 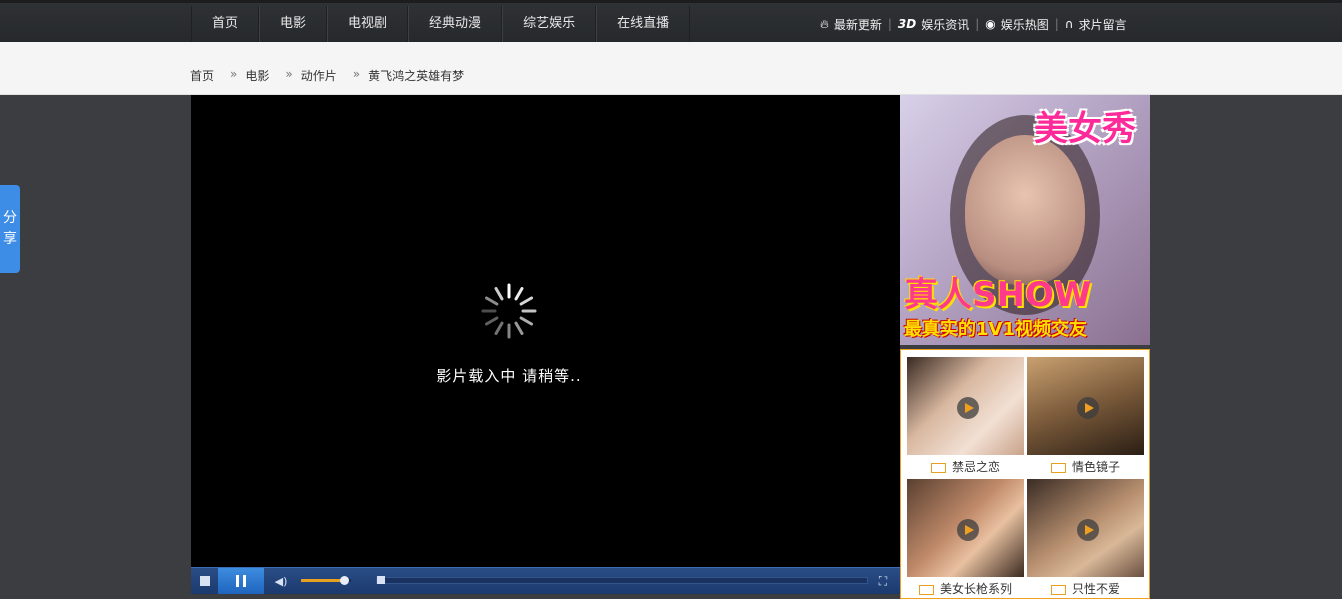 What do you see at coordinates (549, 24) in the screenshot?
I see `nav-item-variety: 综艺娱乐` at bounding box center [549, 24].